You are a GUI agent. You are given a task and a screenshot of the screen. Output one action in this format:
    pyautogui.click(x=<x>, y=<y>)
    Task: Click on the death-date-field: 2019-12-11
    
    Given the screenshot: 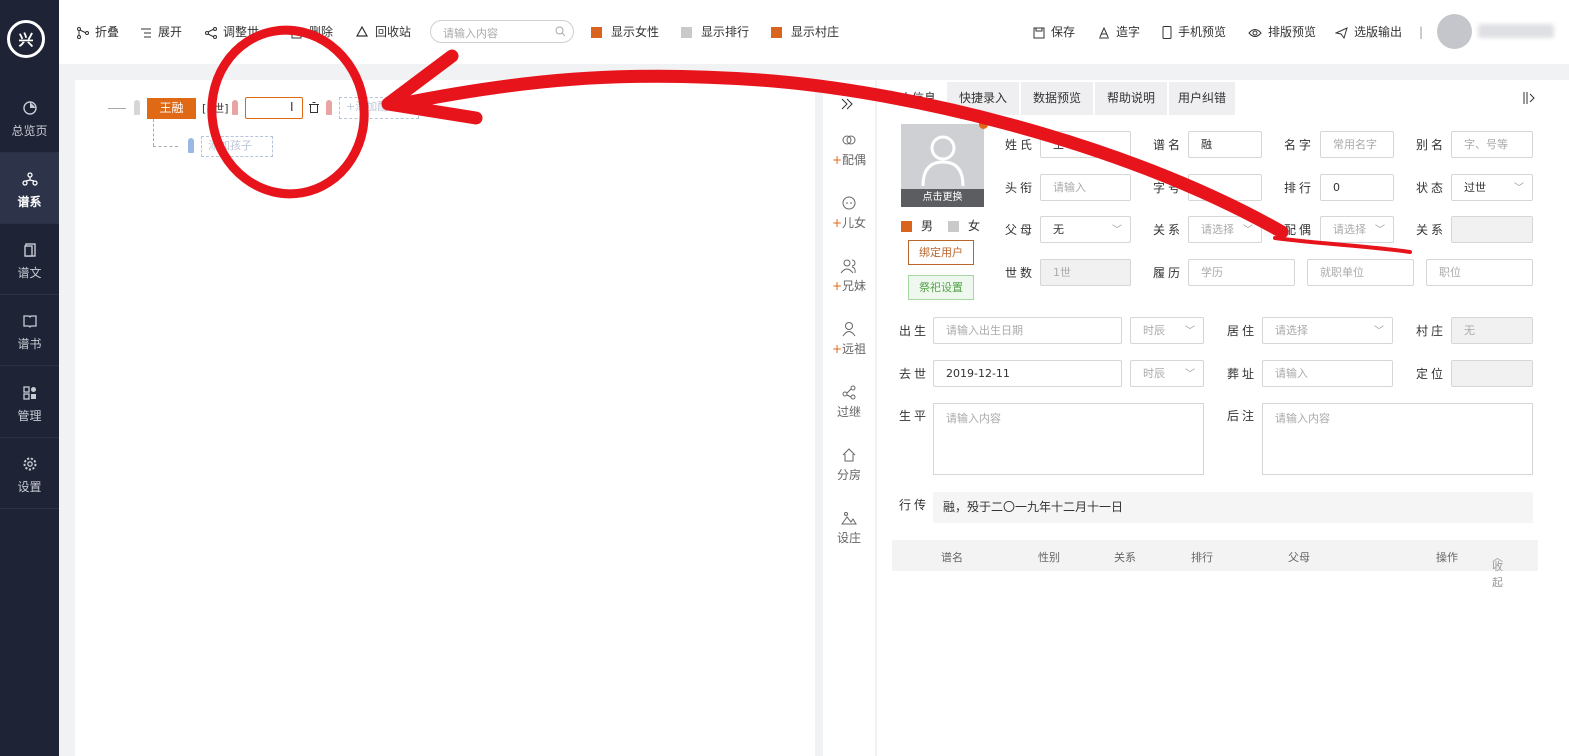 What is the action you would take?
    pyautogui.click(x=1027, y=373)
    